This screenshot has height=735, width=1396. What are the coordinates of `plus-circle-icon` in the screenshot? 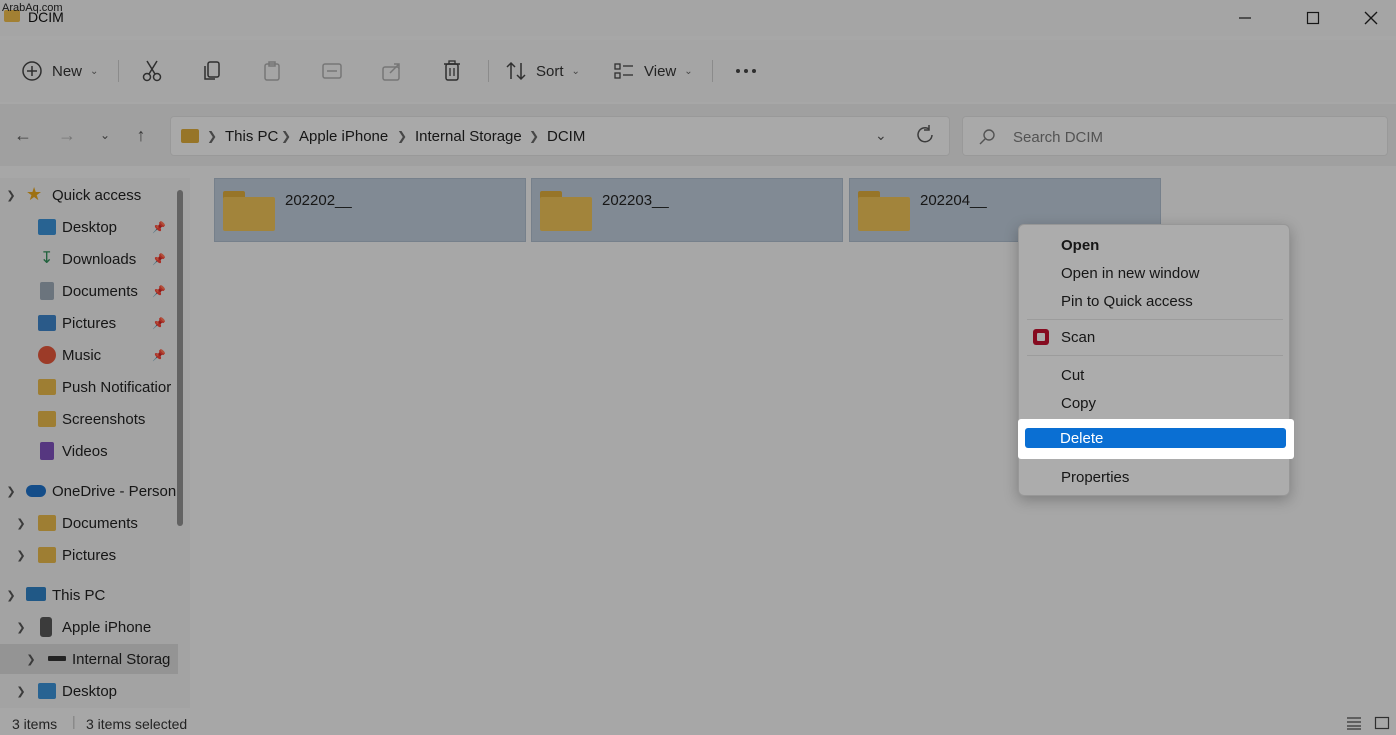 It's located at (32, 71).